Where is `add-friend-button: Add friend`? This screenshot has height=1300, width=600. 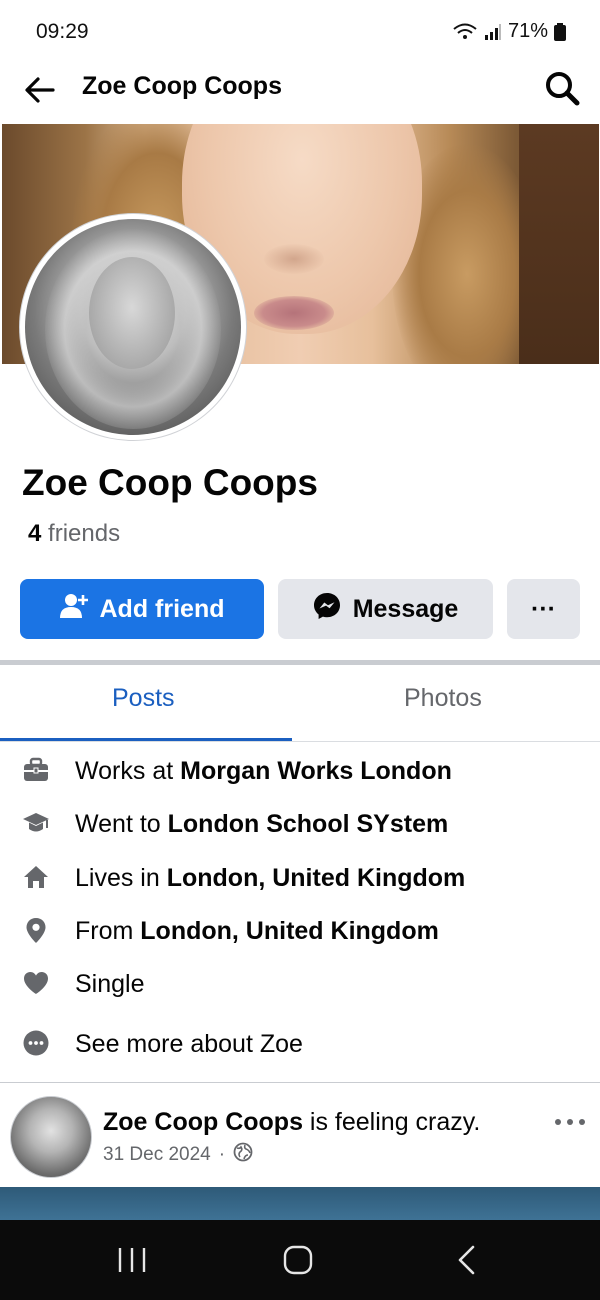 add-friend-button: Add friend is located at coordinates (142, 609).